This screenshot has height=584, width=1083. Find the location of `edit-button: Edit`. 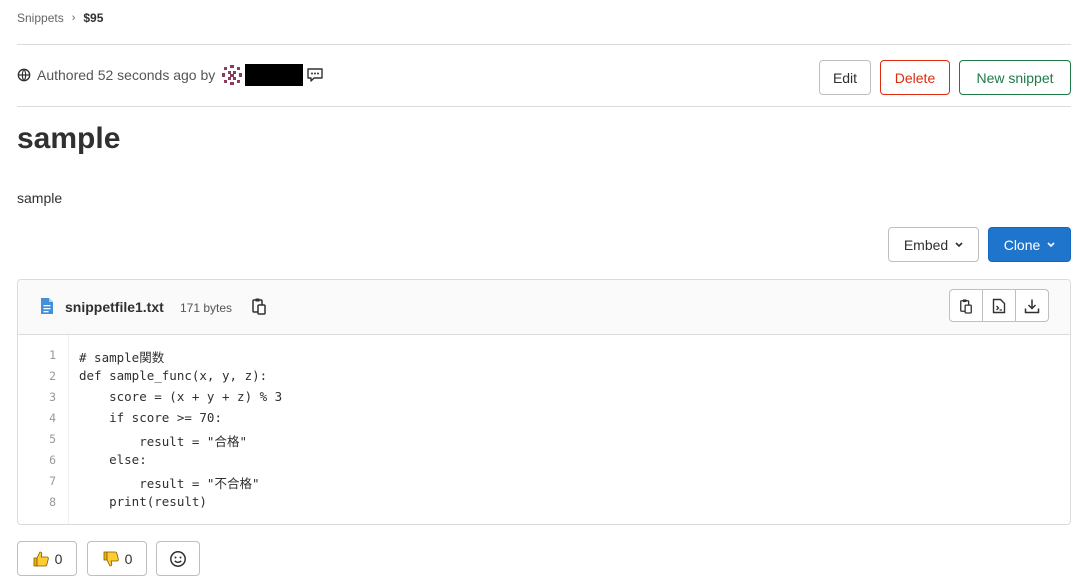

edit-button: Edit is located at coordinates (845, 77).